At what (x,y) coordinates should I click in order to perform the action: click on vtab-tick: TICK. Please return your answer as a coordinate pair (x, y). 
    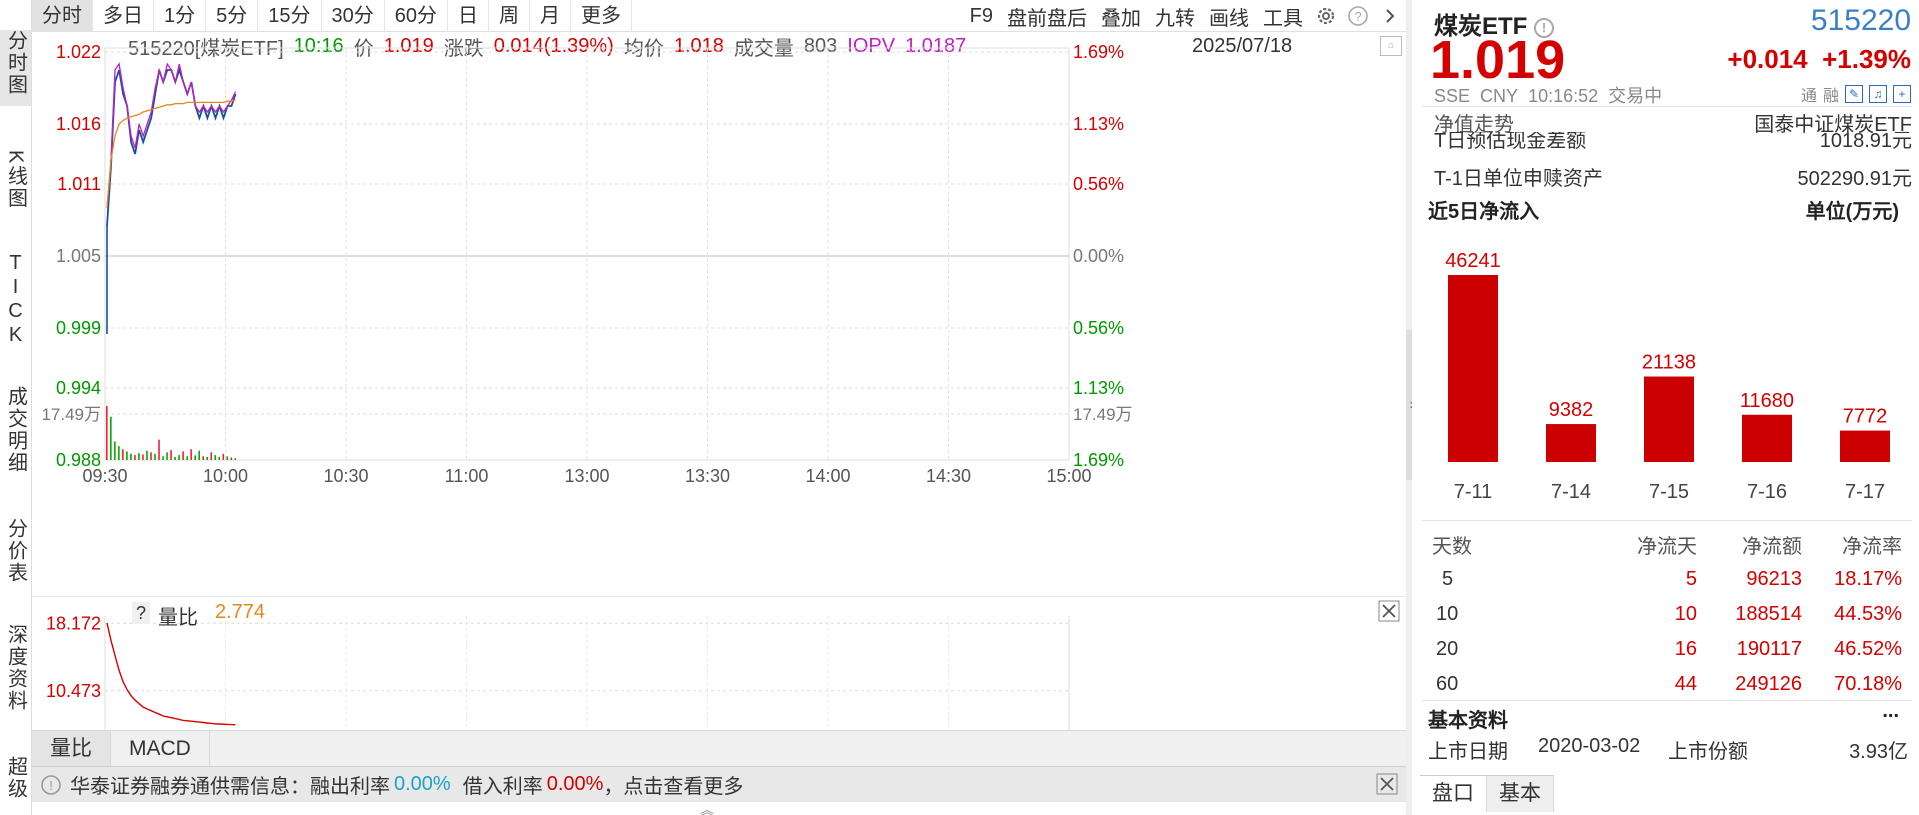
    Looking at the image, I should click on (15, 307).